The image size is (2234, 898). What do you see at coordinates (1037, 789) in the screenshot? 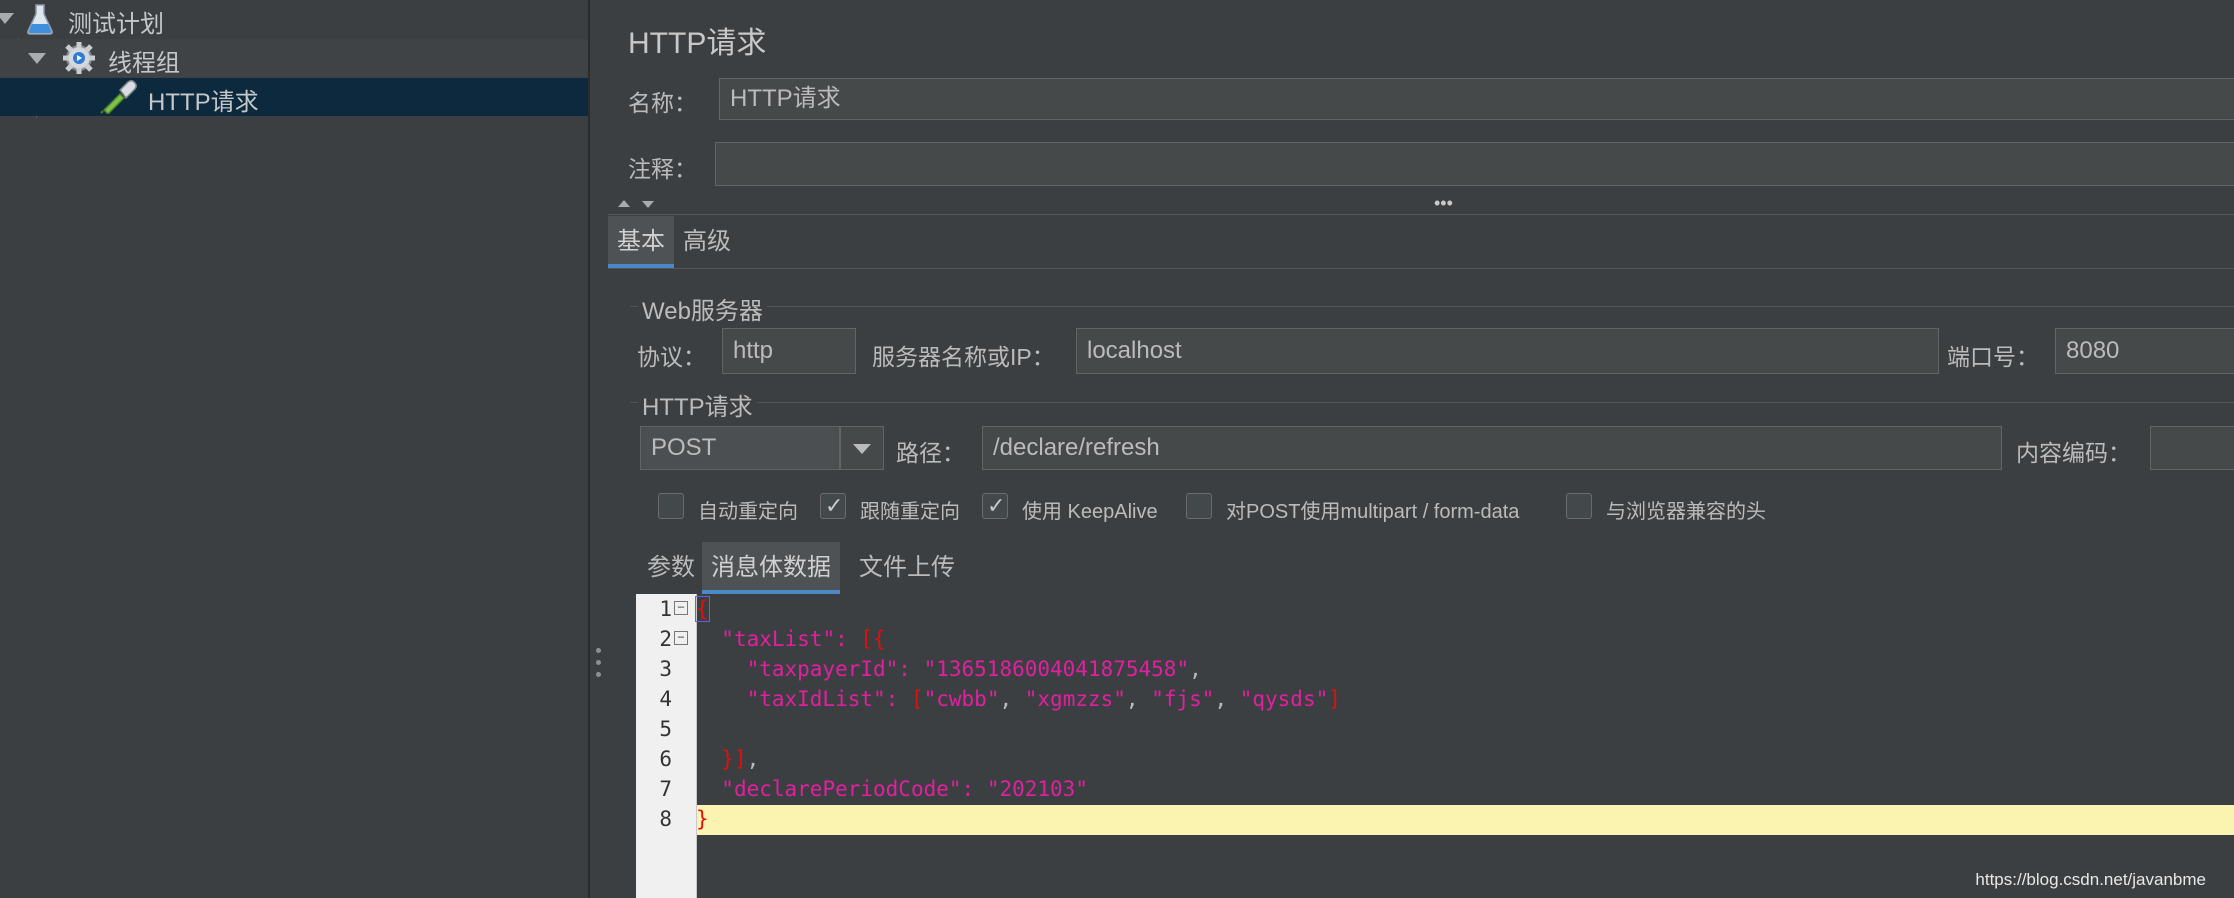
I see `json-string: "202103"` at bounding box center [1037, 789].